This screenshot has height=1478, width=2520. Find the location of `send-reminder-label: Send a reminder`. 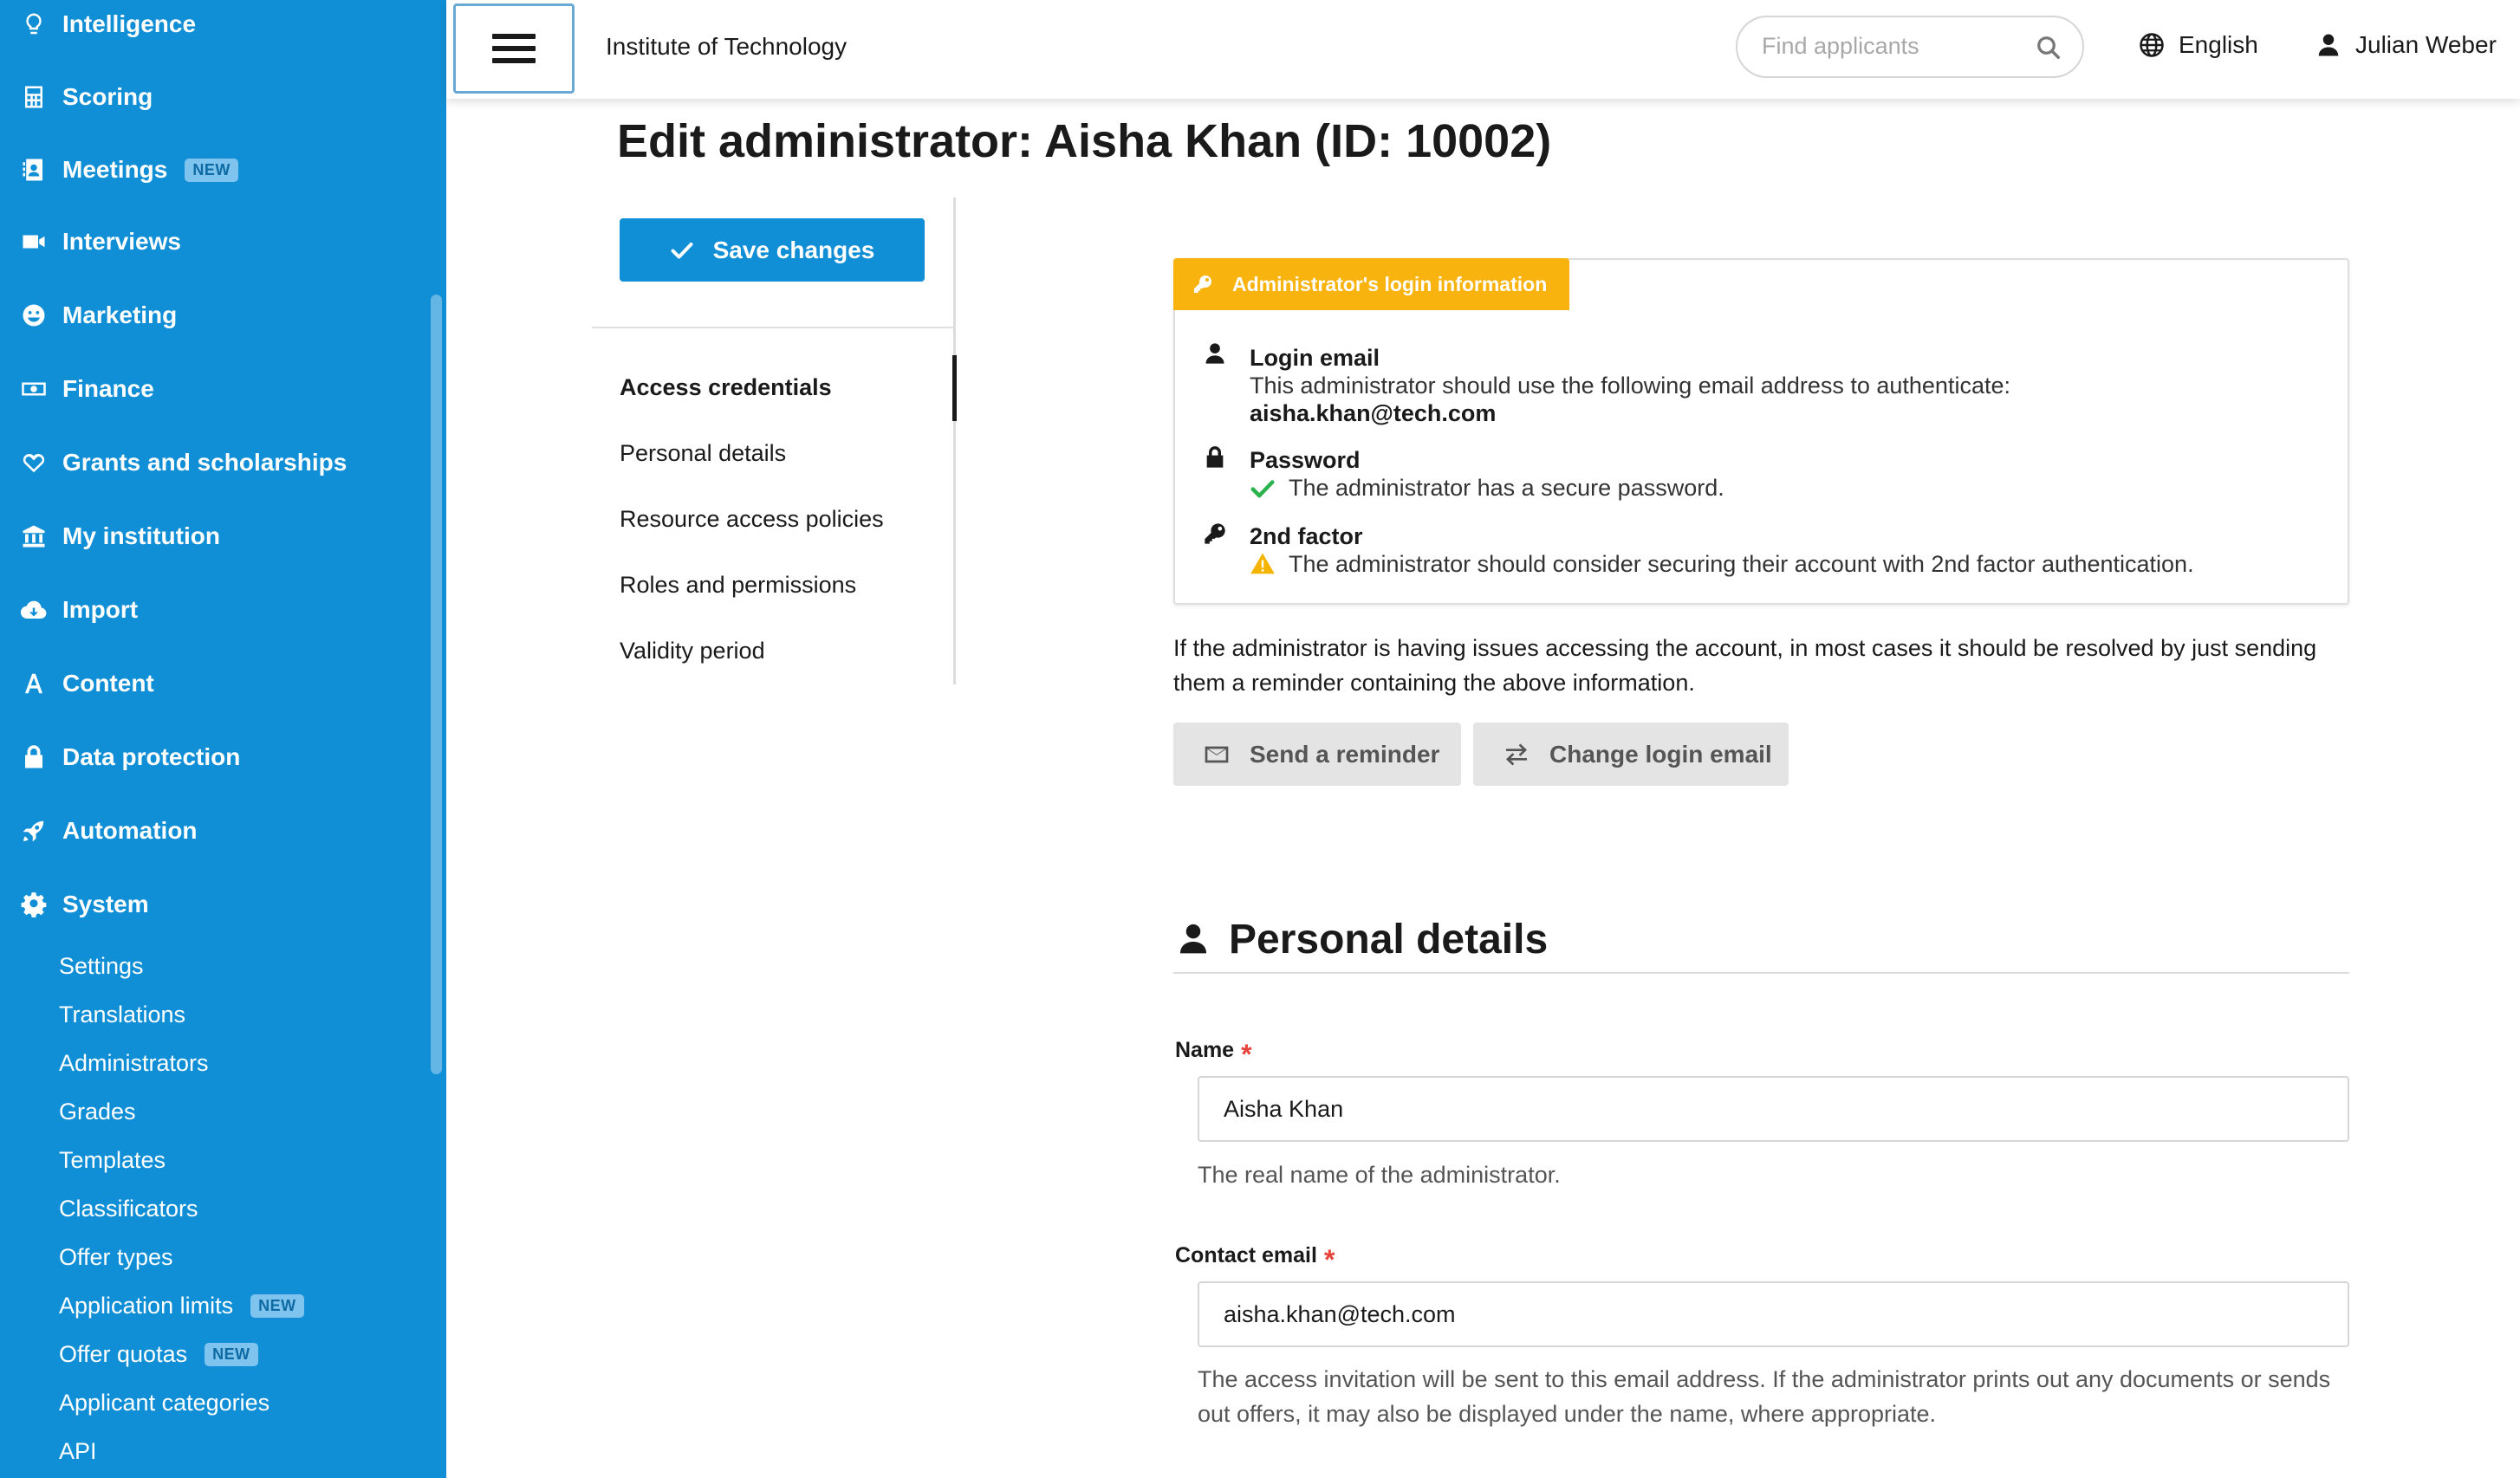

send-reminder-label: Send a reminder is located at coordinates (1345, 754).